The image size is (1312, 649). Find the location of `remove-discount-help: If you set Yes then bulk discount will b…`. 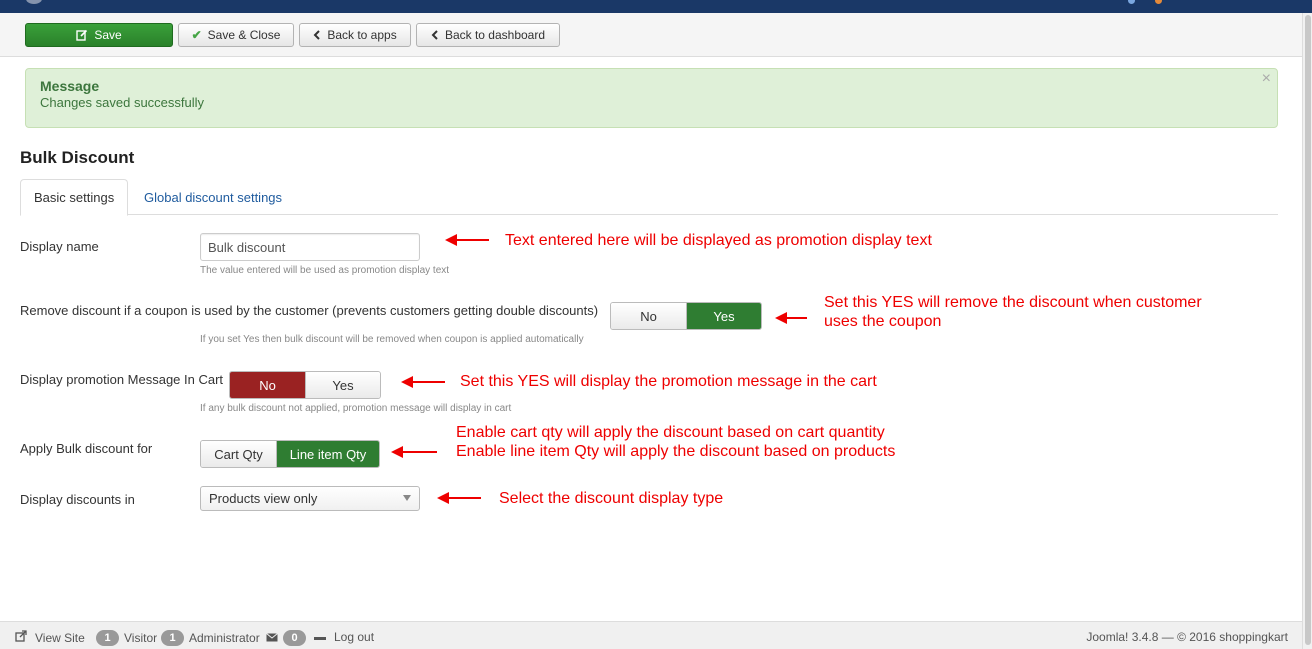

remove-discount-help: If you set Yes then bulk discount will b… is located at coordinates (392, 339).